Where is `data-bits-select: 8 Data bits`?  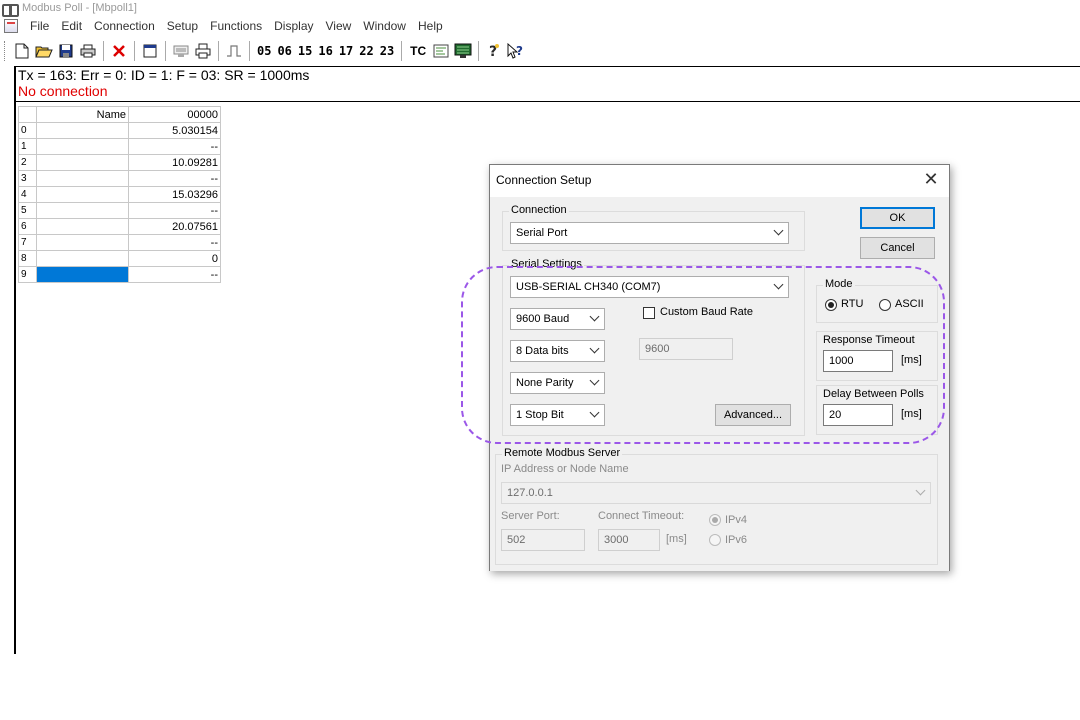
data-bits-select: 8 Data bits is located at coordinates (557, 351).